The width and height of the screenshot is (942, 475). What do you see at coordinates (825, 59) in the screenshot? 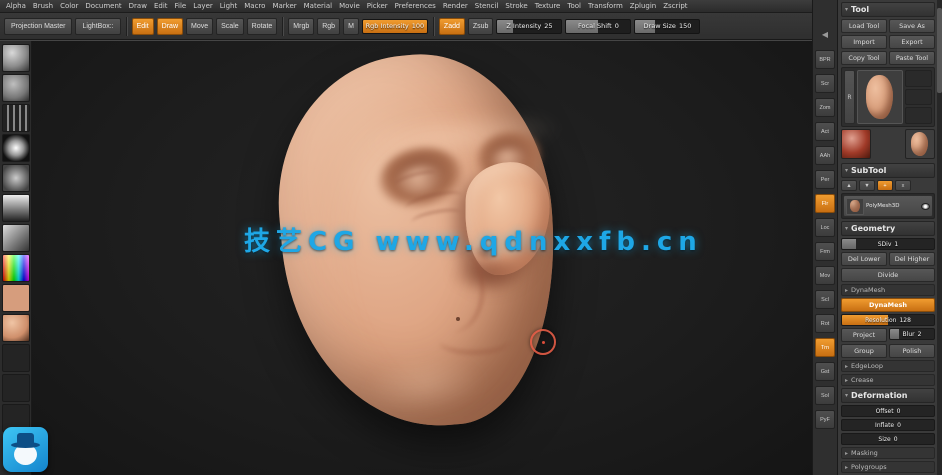
I see `bpr-render-button: BPR` at bounding box center [825, 59].